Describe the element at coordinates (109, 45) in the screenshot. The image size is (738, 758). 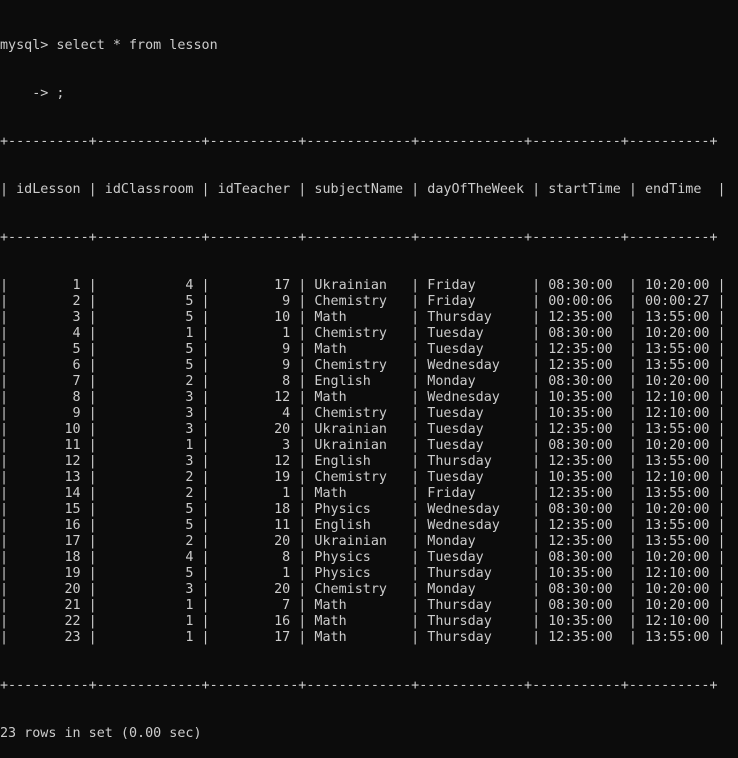
I see `mysql-prompt-line: mysql> select * from lesson` at that location.